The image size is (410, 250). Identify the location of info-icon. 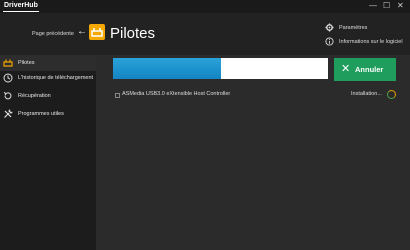
(329, 41).